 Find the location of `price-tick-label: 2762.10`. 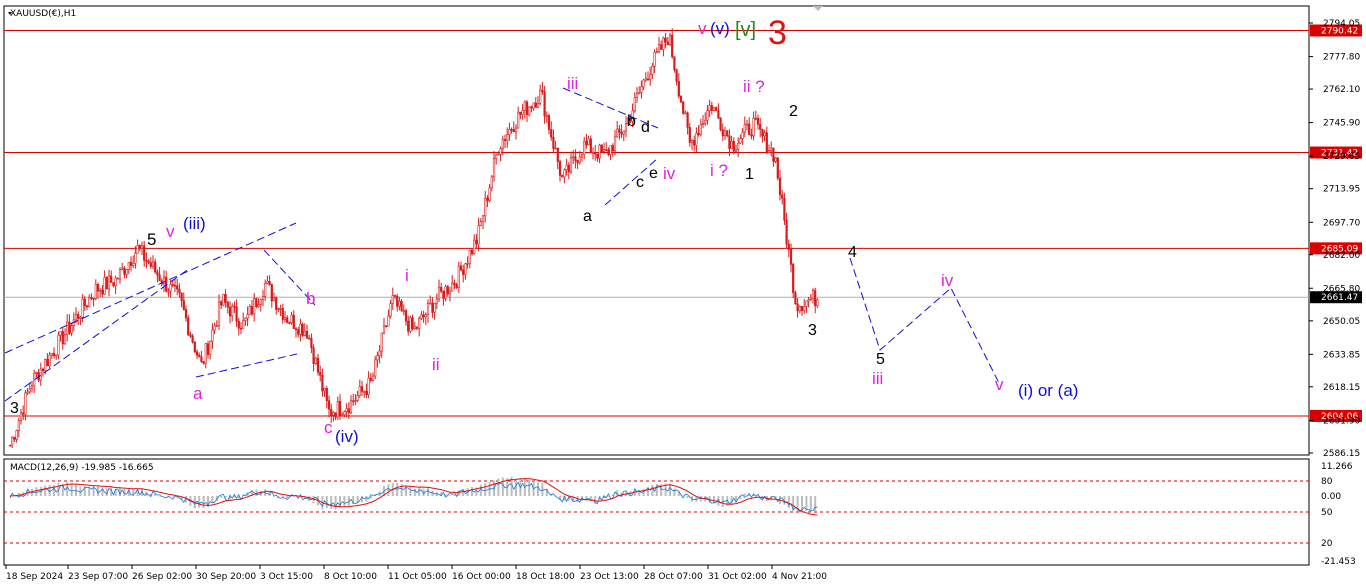

price-tick-label: 2762.10 is located at coordinates (1341, 90).